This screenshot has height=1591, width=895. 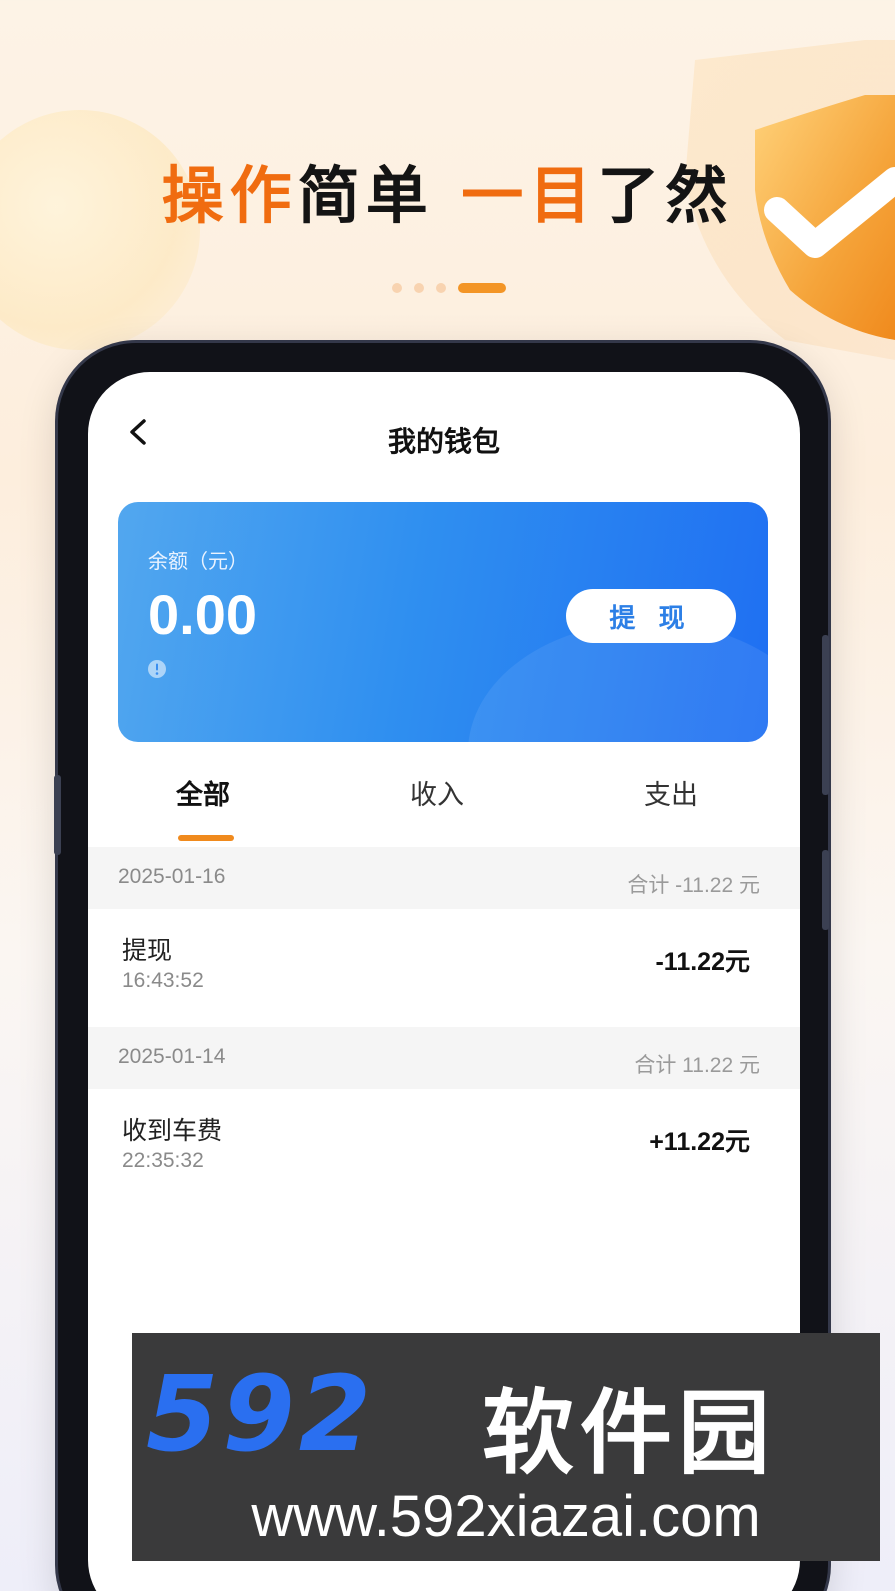 What do you see at coordinates (825, 715) in the screenshot?
I see `phone-power-button` at bounding box center [825, 715].